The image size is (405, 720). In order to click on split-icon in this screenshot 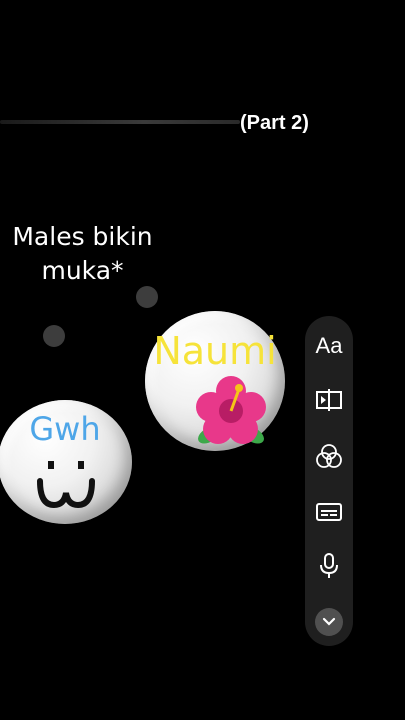, I will do `click(329, 400)`.